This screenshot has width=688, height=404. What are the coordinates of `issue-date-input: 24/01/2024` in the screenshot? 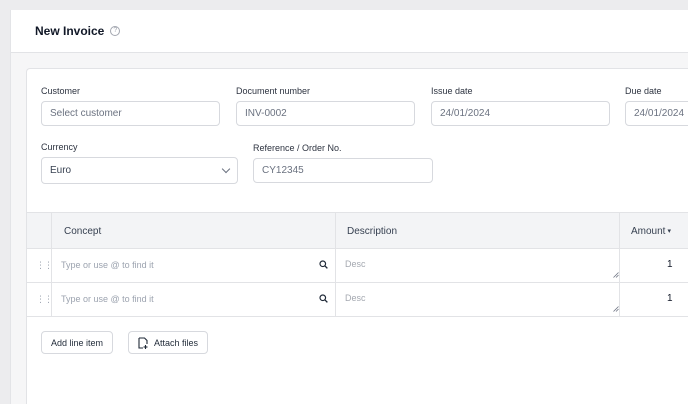 It's located at (520, 113).